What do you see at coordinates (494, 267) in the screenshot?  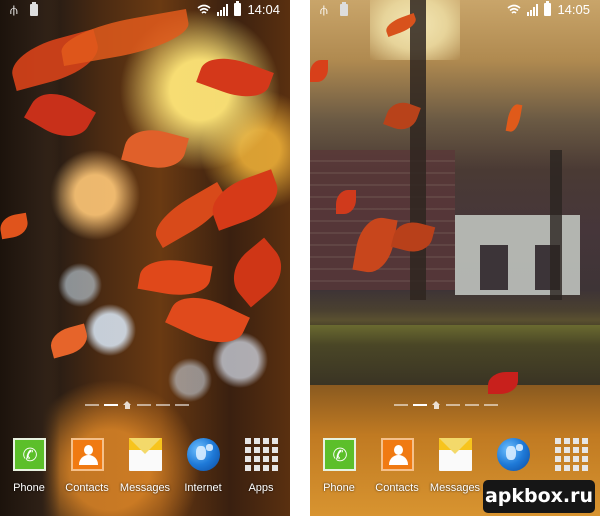 I see `house-window` at bounding box center [494, 267].